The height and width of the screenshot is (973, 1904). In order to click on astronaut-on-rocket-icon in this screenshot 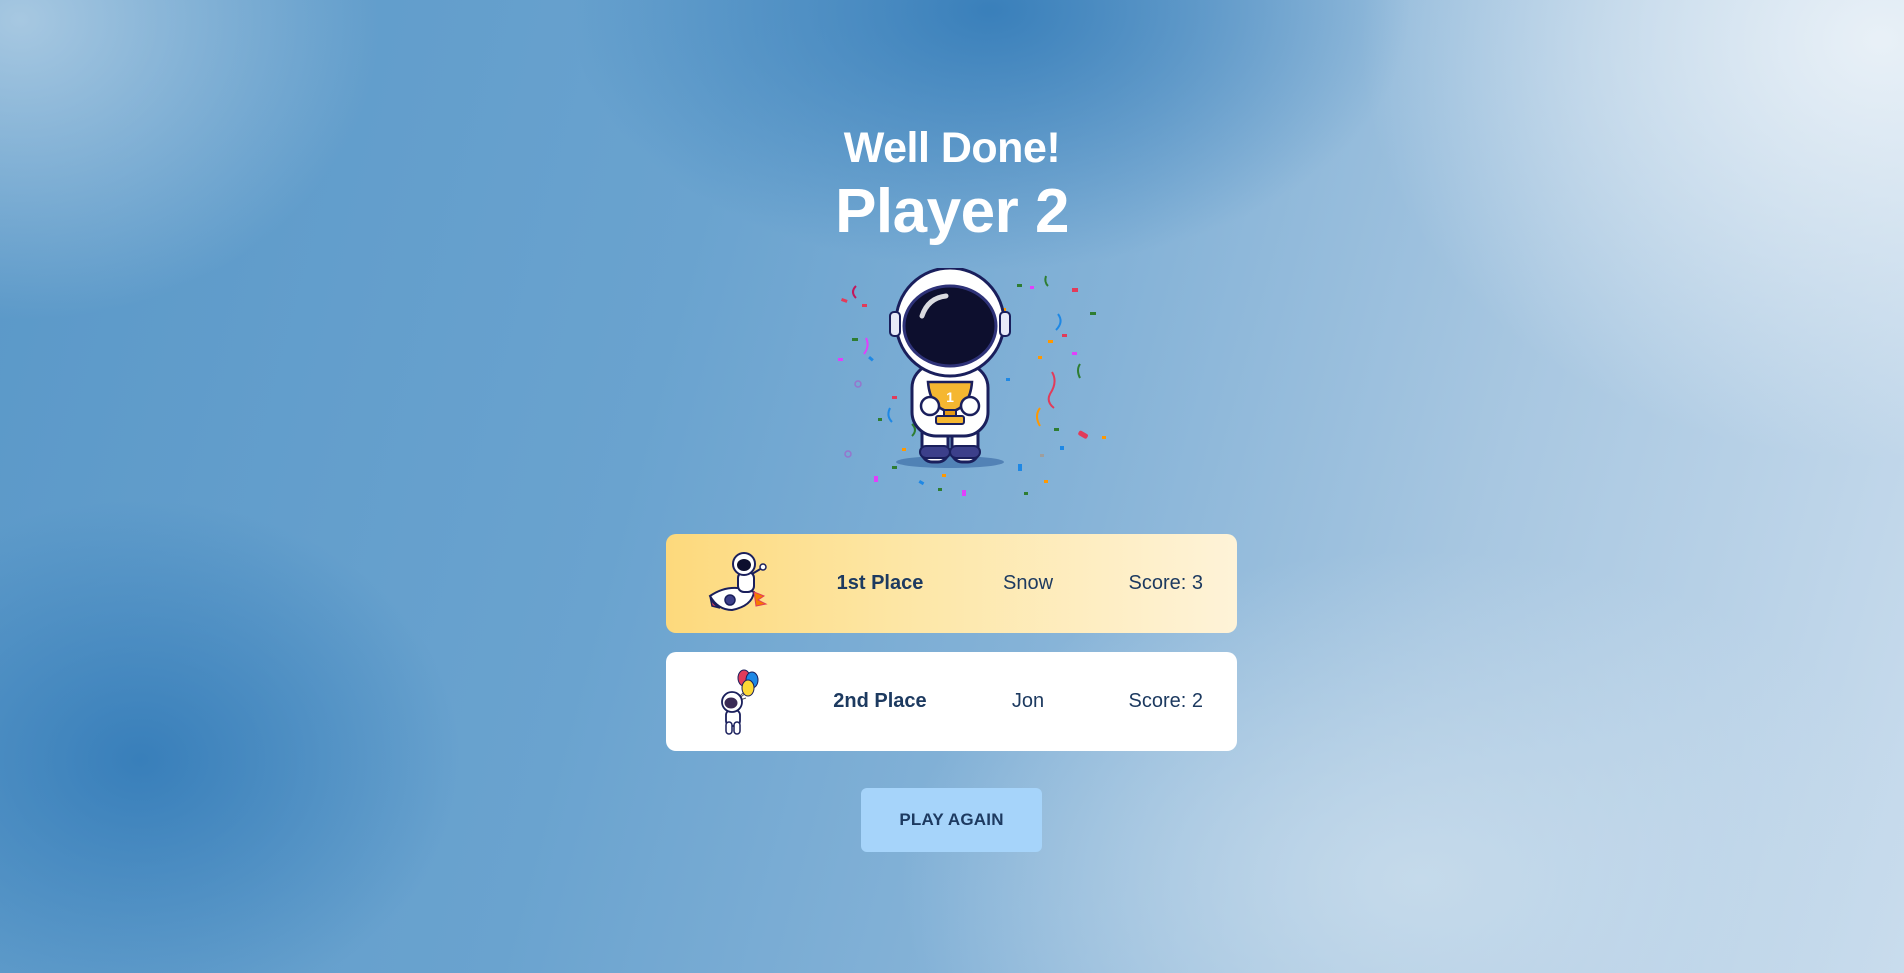, I will do `click(738, 582)`.